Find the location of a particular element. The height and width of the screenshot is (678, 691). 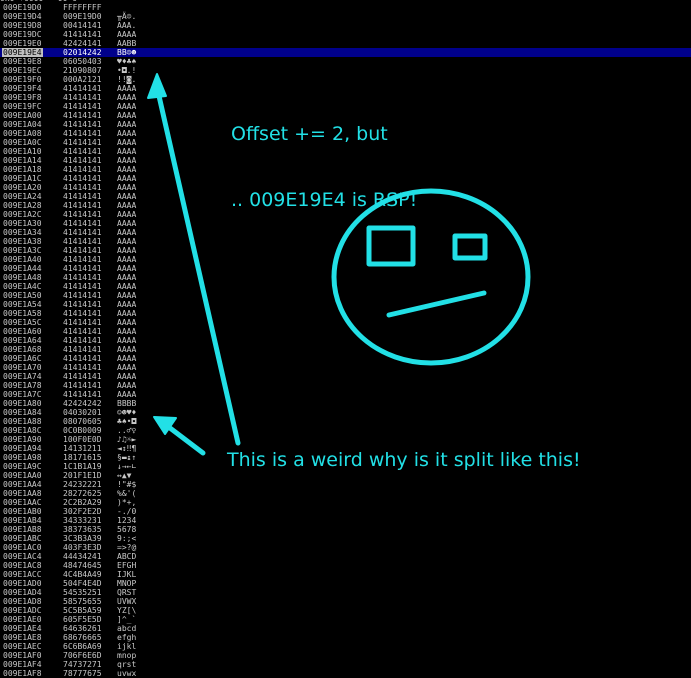

face-mouth is located at coordinates (436, 304).